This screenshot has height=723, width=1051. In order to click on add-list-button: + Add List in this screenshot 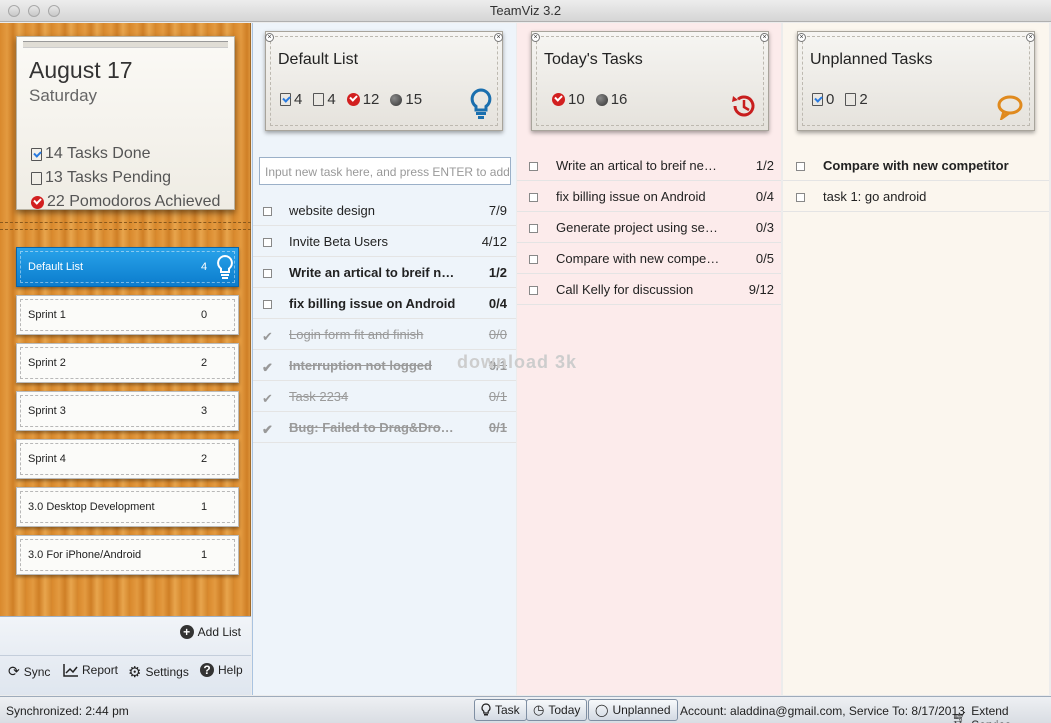, I will do `click(210, 632)`.